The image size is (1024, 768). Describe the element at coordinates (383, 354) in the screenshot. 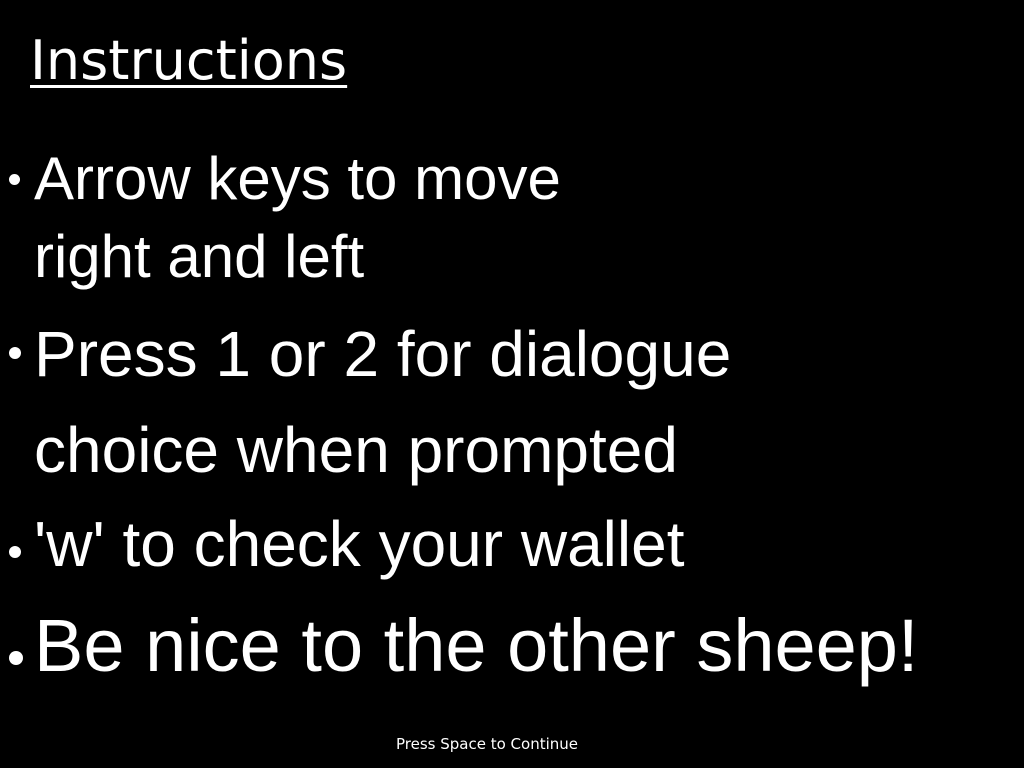

I see `instruction-line: Press 1 or 2 for dialogue` at that location.